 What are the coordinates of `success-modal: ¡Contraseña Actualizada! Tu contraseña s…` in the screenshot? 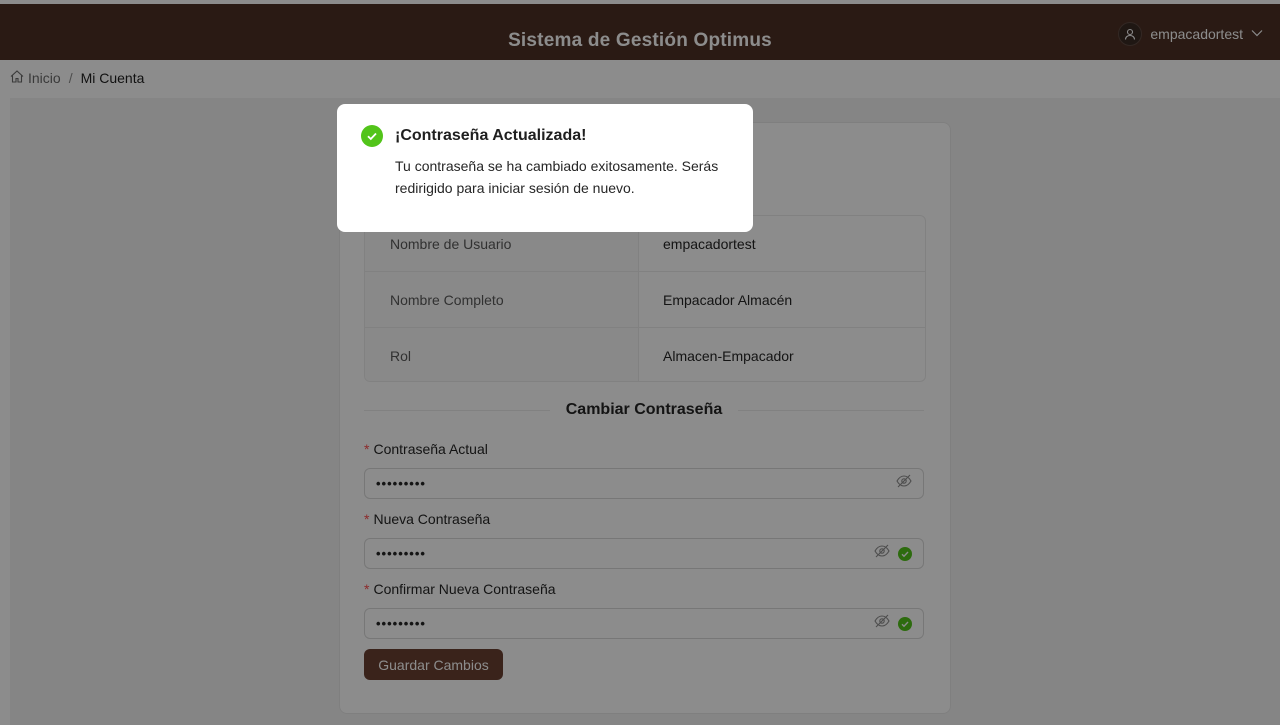 It's located at (545, 168).